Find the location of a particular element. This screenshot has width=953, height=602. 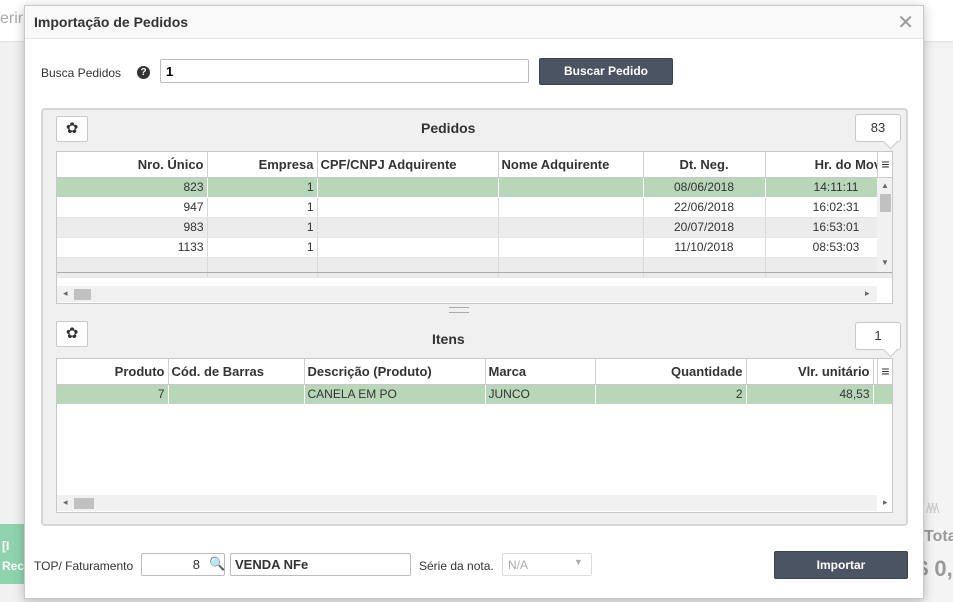

orders-col-hr-movimento: Hr. do Movime is located at coordinates (828, 165).